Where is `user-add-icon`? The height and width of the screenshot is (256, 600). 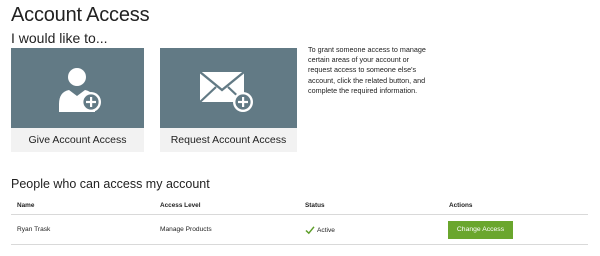 user-add-icon is located at coordinates (80, 90).